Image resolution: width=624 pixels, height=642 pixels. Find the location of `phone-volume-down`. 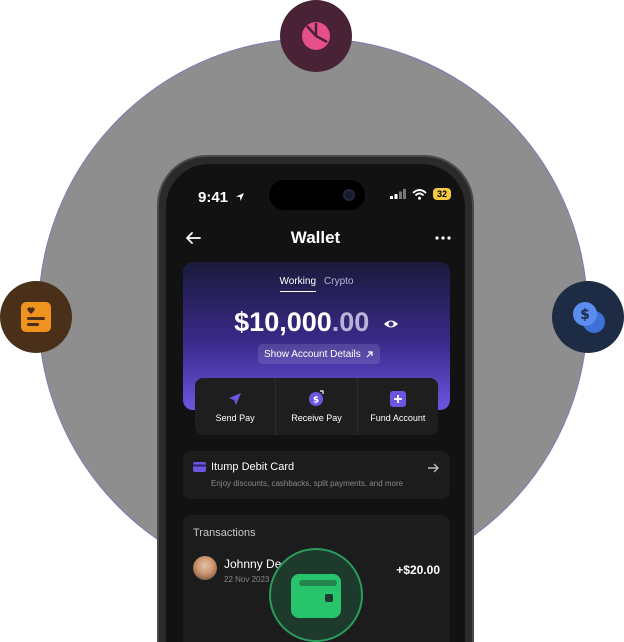

phone-volume-down is located at coordinates (158, 410).